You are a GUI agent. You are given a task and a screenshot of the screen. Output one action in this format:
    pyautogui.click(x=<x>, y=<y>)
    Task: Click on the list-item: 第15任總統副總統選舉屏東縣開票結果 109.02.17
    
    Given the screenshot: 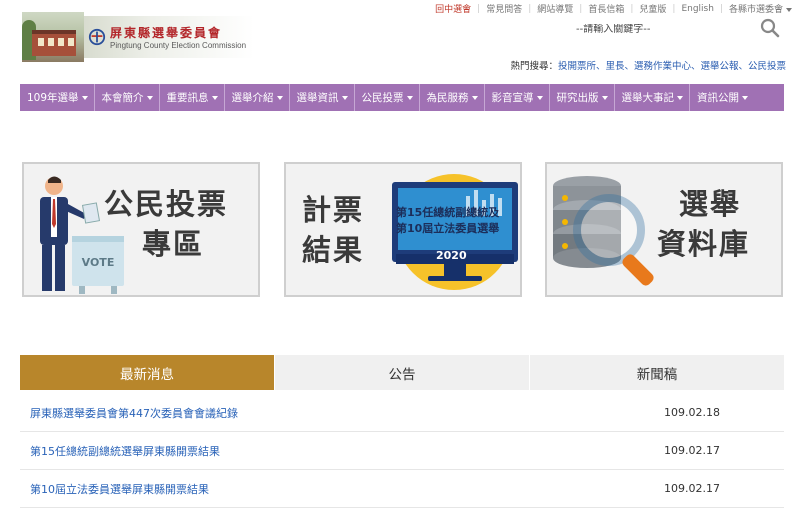 What is the action you would take?
    pyautogui.click(x=402, y=451)
    